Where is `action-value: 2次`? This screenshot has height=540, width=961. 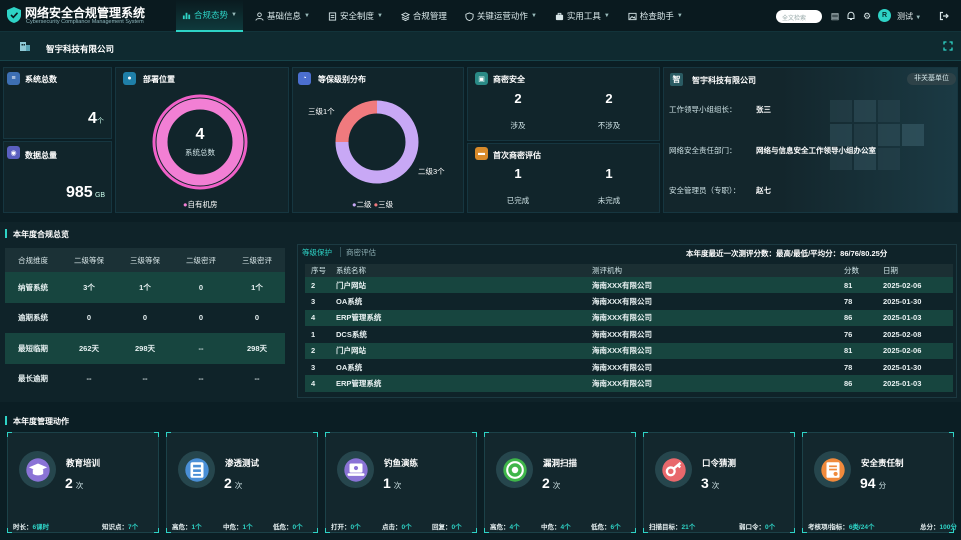
action-value: 2次 is located at coordinates (551, 483).